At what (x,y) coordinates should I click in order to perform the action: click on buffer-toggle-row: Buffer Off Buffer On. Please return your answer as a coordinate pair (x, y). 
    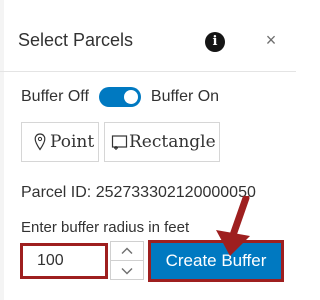
    Looking at the image, I should click on (120, 97).